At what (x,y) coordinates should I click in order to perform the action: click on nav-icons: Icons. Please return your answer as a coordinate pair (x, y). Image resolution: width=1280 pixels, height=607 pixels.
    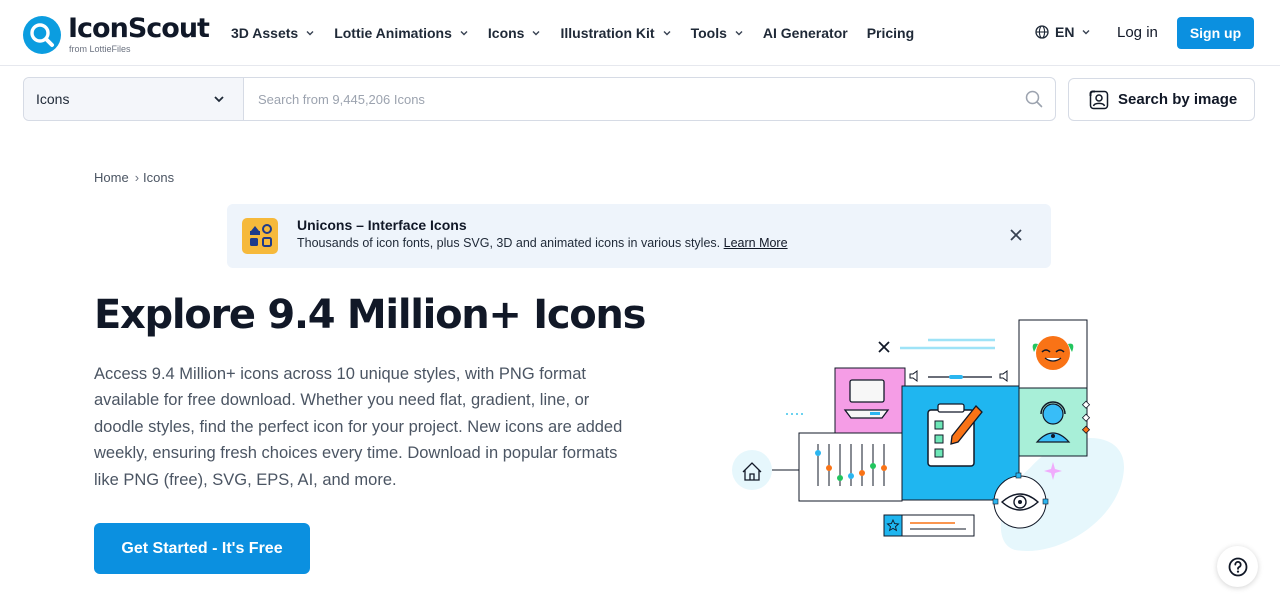
    Looking at the image, I should click on (515, 33).